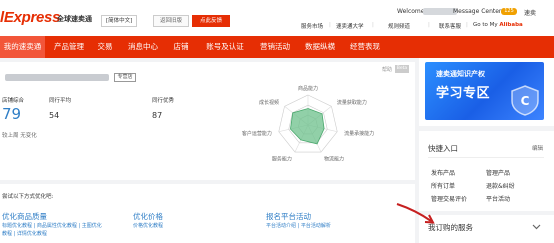 The image size is (554, 243). What do you see at coordinates (443, 185) in the screenshot?
I see `quick-link-all-orders: 所有订单` at bounding box center [443, 185].